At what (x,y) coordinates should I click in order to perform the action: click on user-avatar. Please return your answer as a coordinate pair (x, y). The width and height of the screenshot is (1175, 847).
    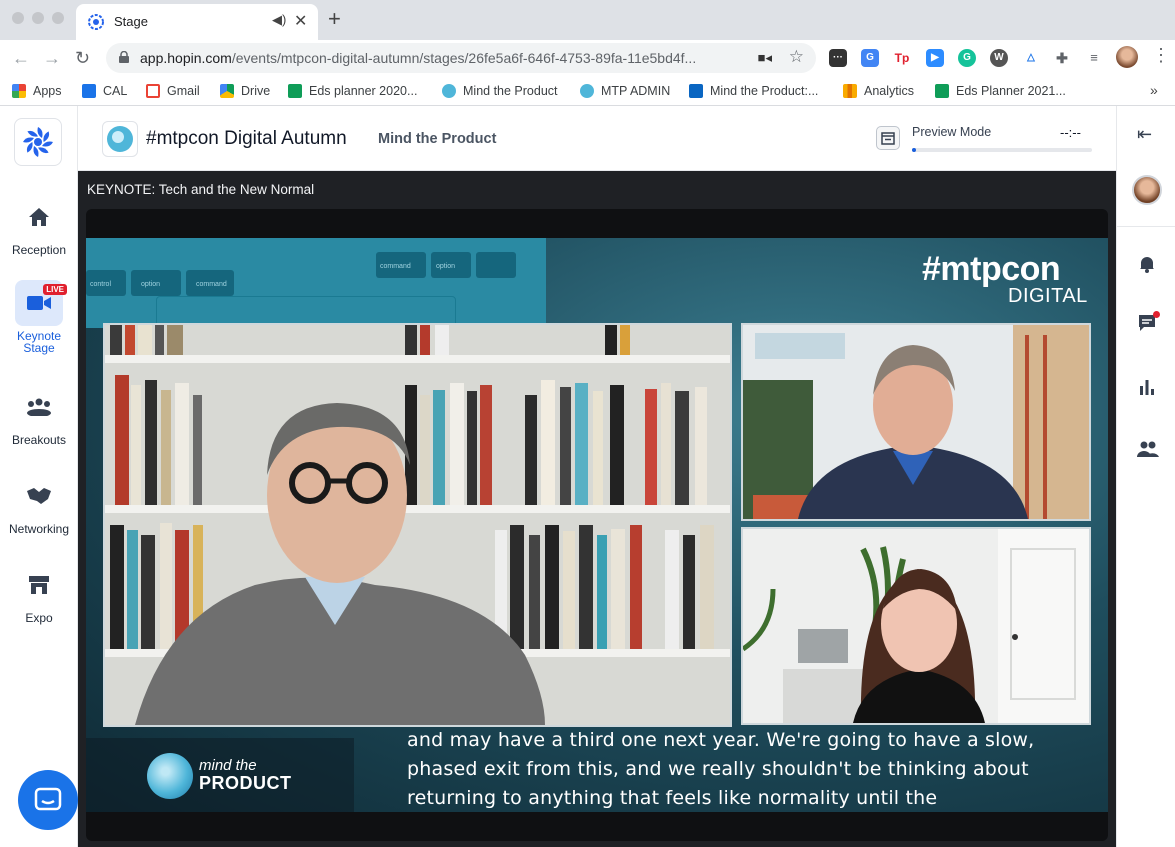
    Looking at the image, I should click on (1147, 190).